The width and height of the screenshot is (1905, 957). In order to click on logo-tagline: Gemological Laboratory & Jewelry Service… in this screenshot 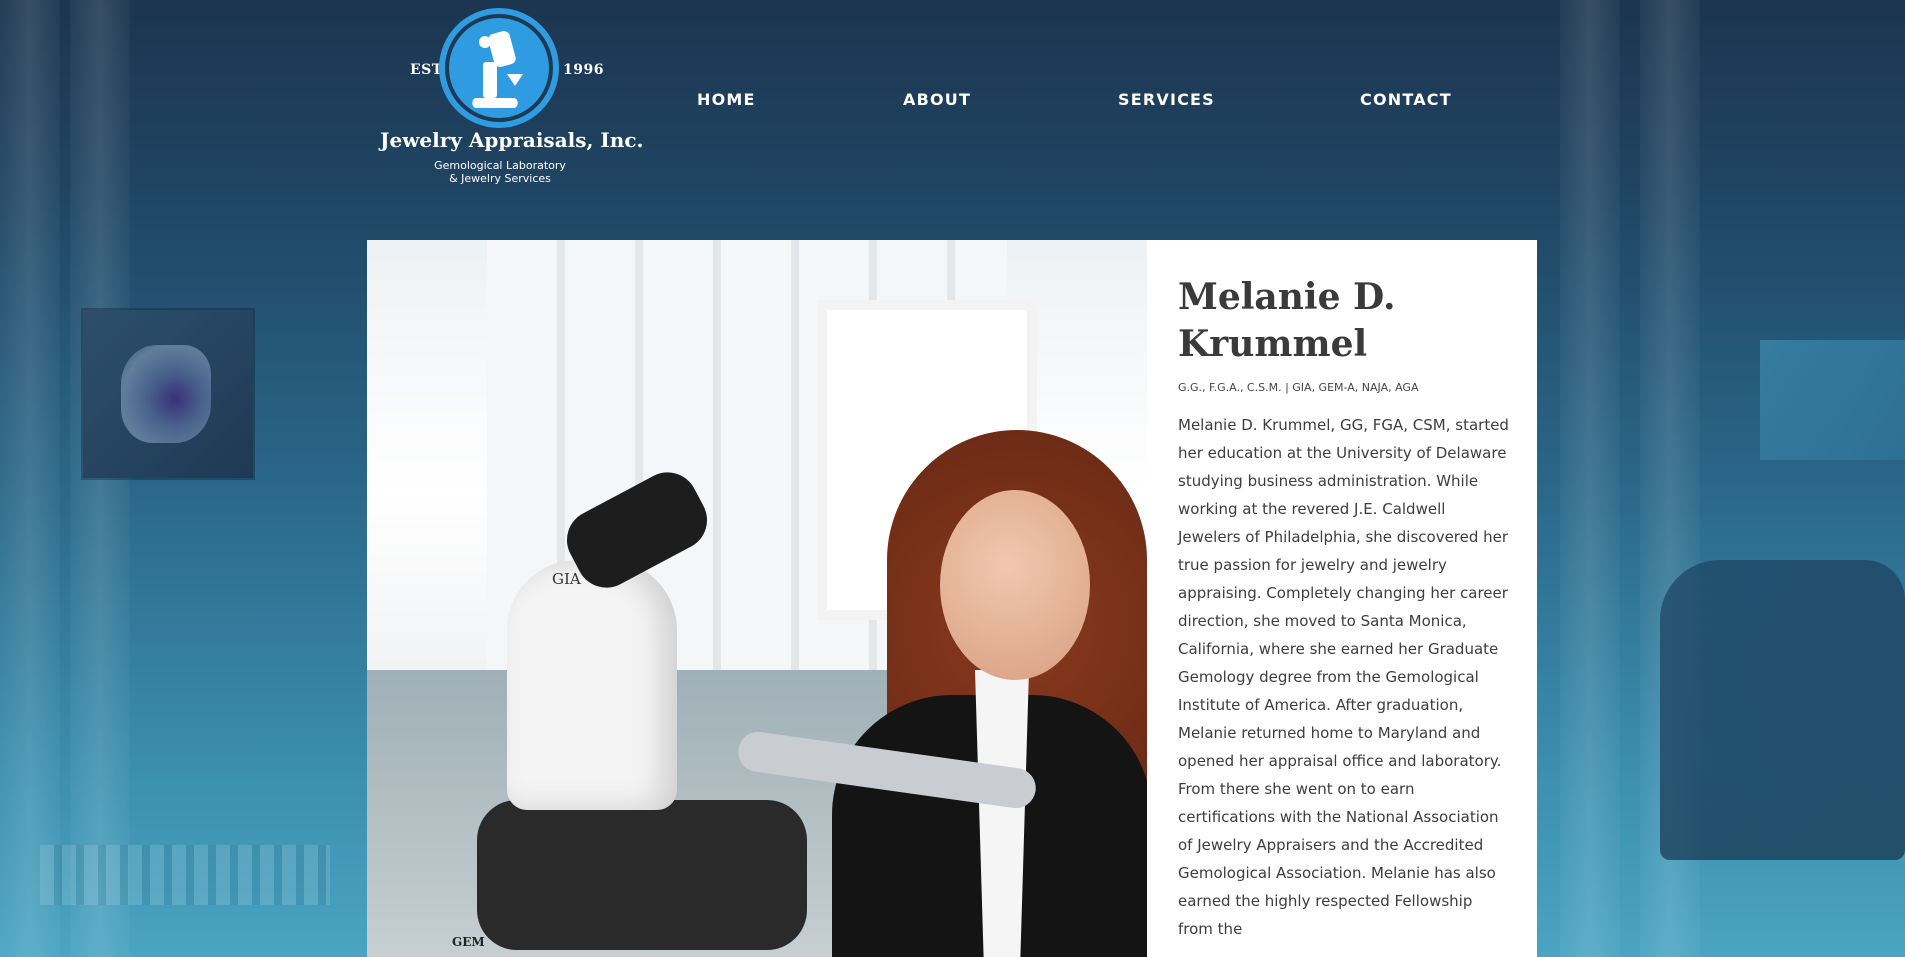, I will do `click(500, 172)`.